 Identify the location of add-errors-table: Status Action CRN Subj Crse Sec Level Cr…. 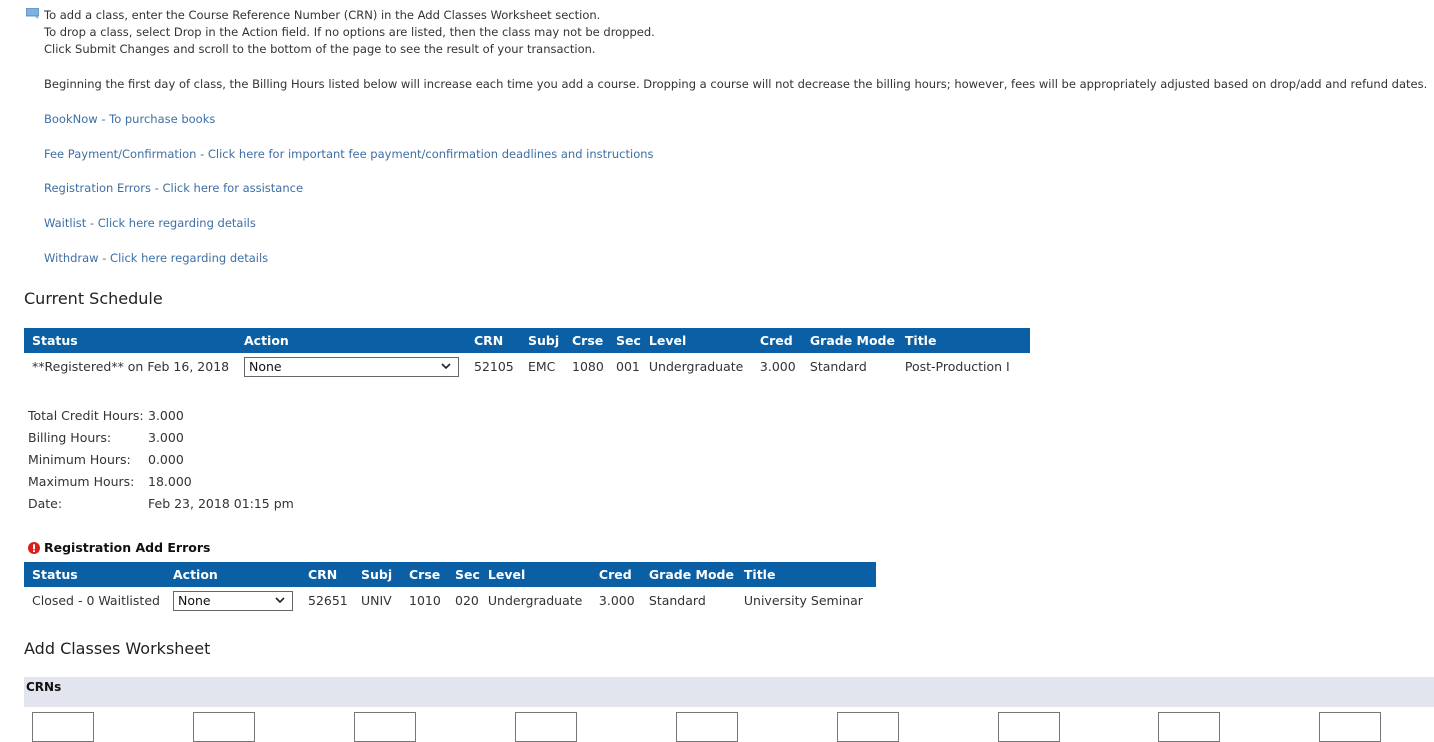
(450, 588).